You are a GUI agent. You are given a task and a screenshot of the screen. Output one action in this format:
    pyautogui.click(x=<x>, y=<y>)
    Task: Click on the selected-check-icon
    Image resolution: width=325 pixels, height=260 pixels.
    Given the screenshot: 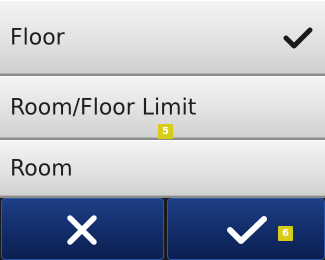 What is the action you would take?
    pyautogui.click(x=298, y=37)
    